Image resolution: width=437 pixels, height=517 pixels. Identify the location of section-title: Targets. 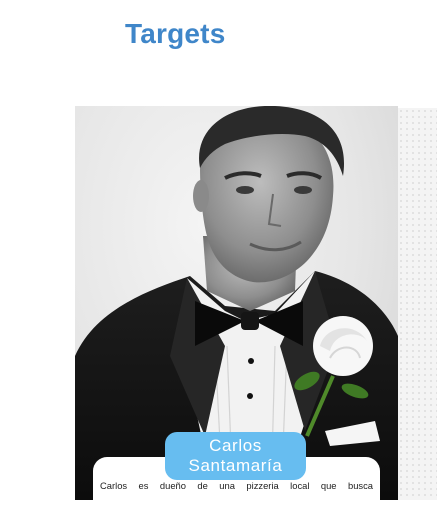
(175, 33).